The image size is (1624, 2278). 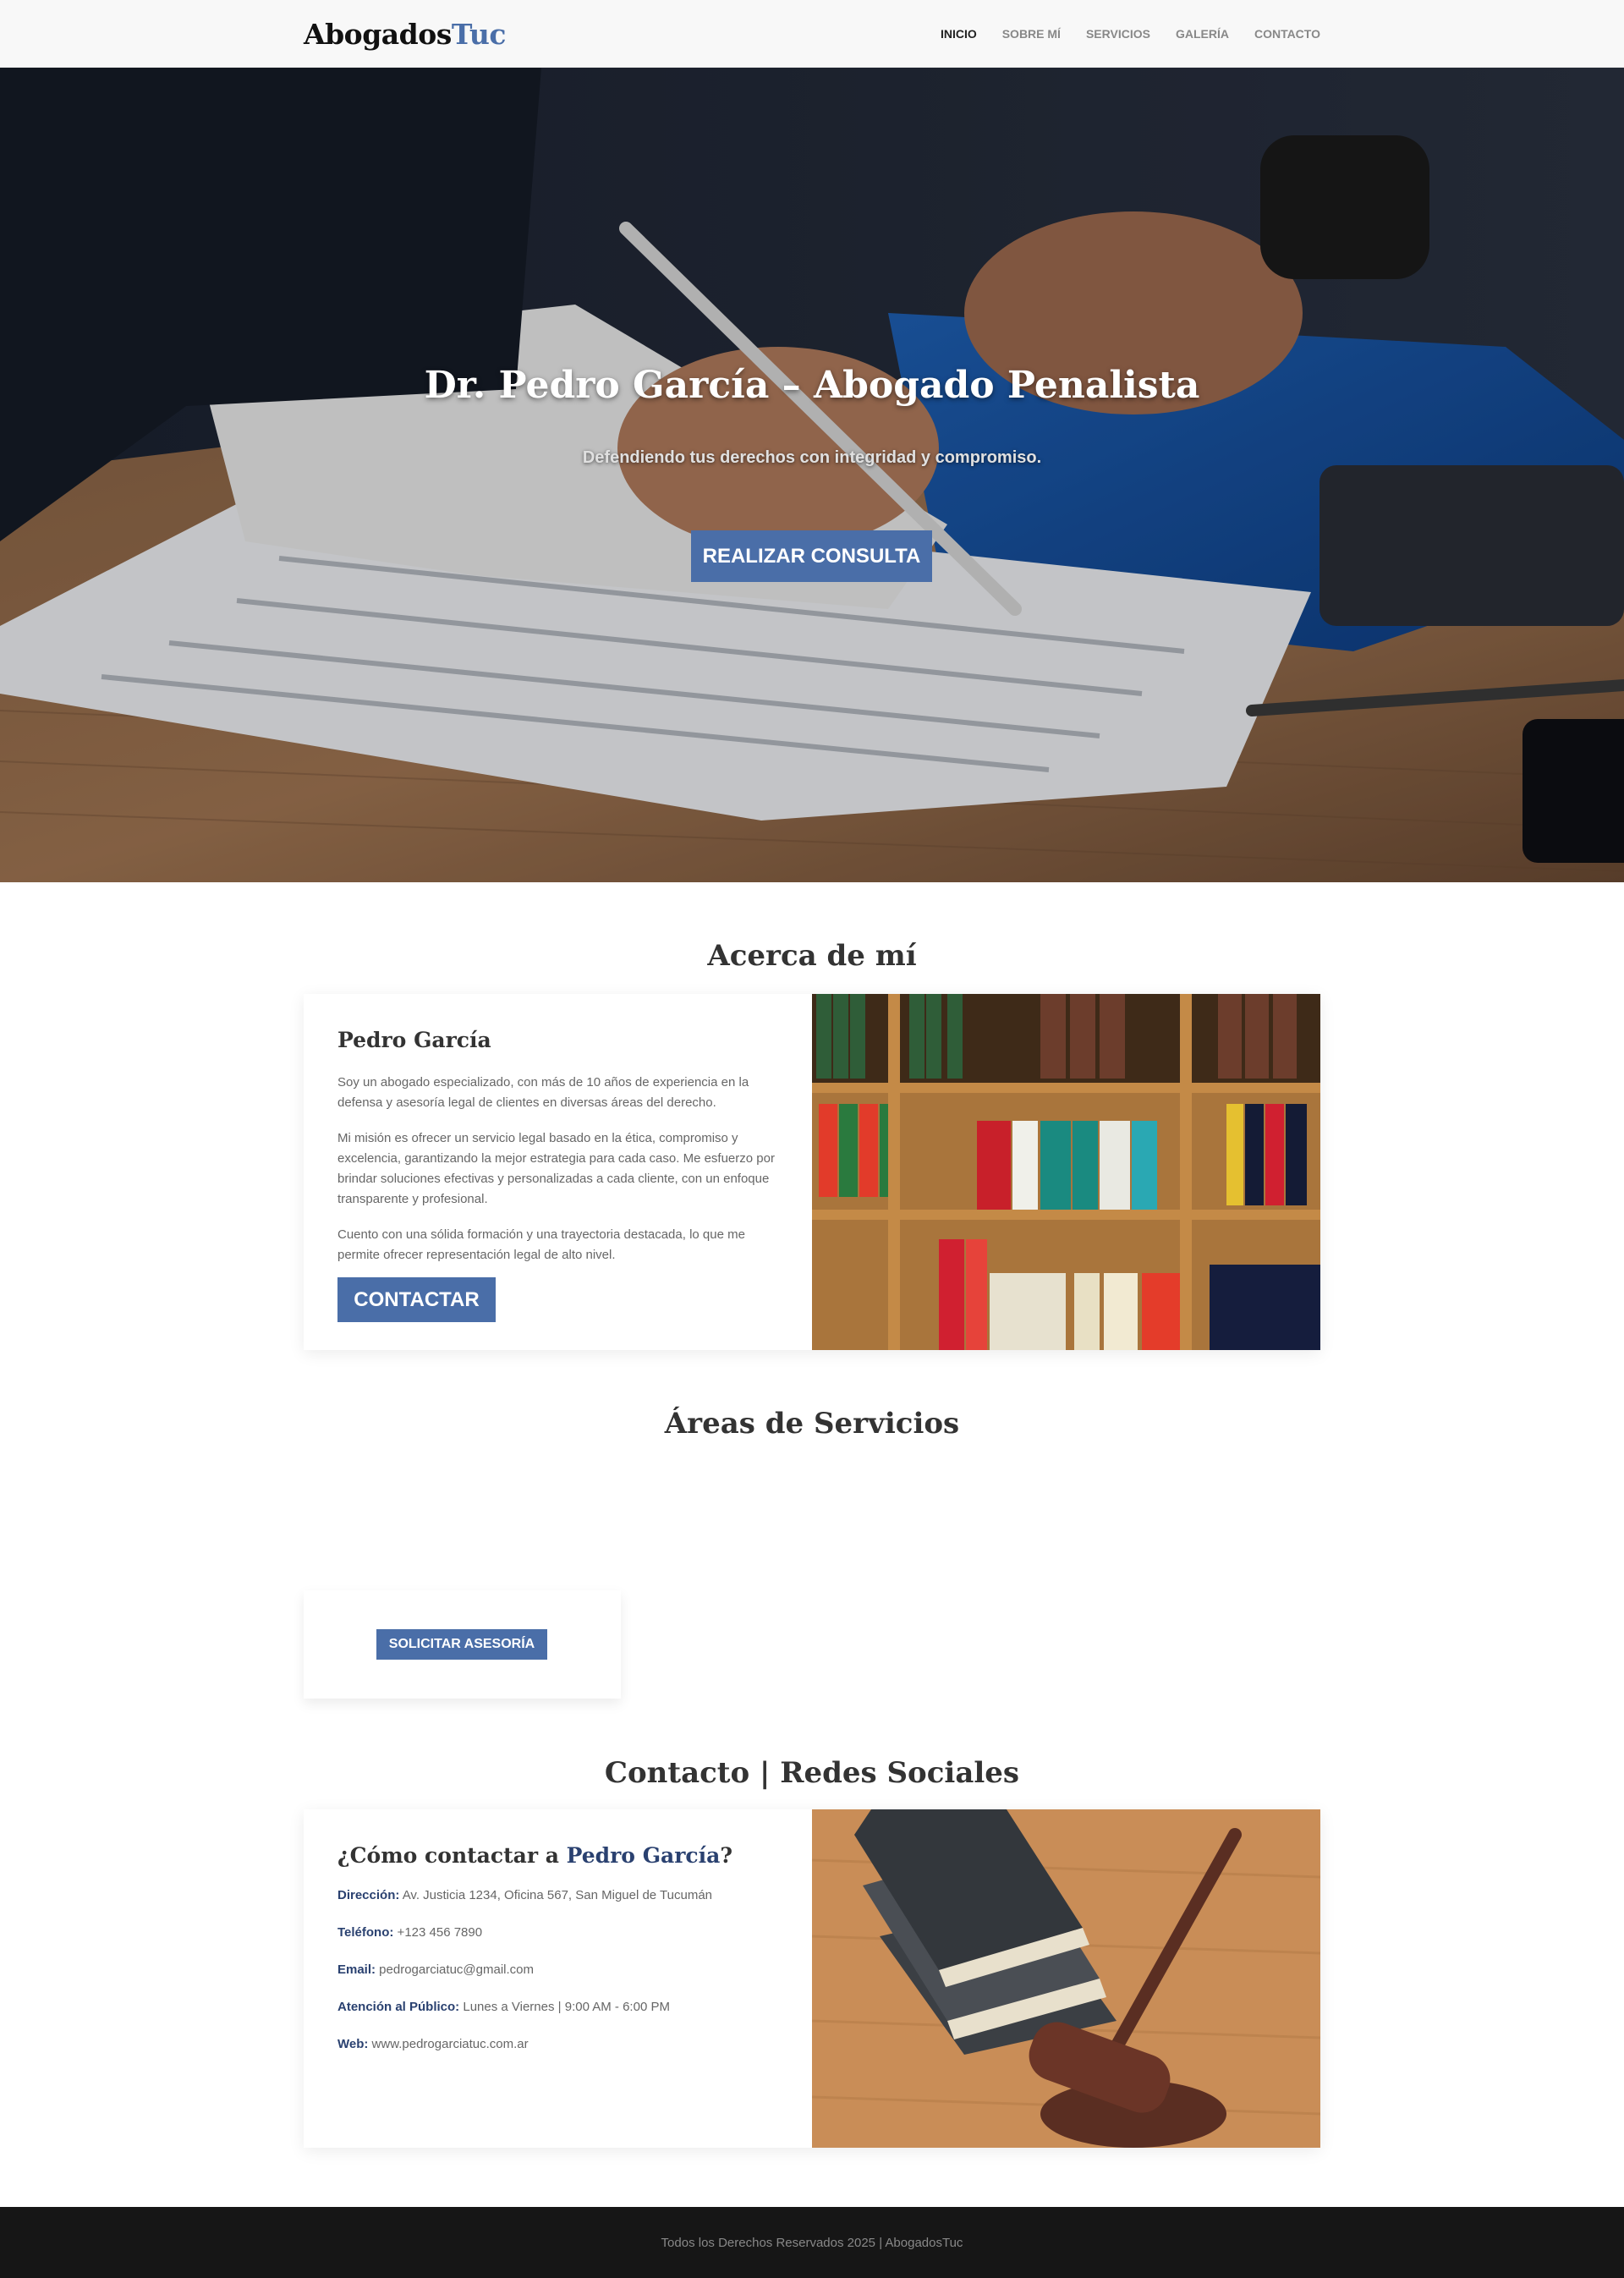 I want to click on nav-link-sobre-mi: SOBRE MÍ, so click(x=1031, y=34).